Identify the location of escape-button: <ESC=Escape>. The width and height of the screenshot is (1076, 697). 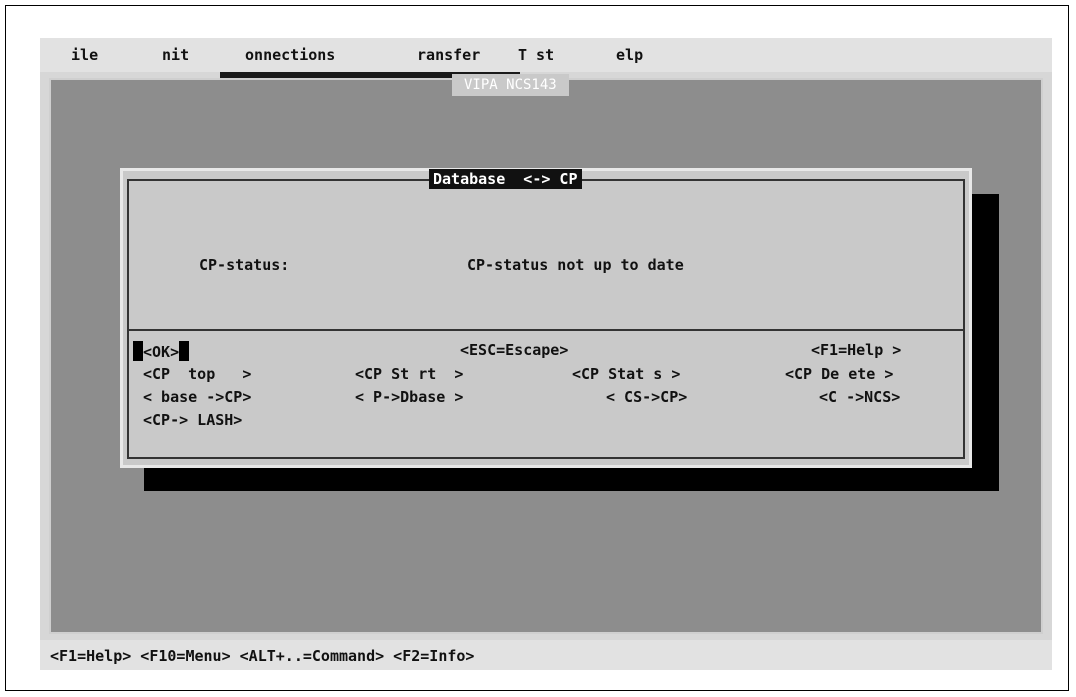
(514, 350).